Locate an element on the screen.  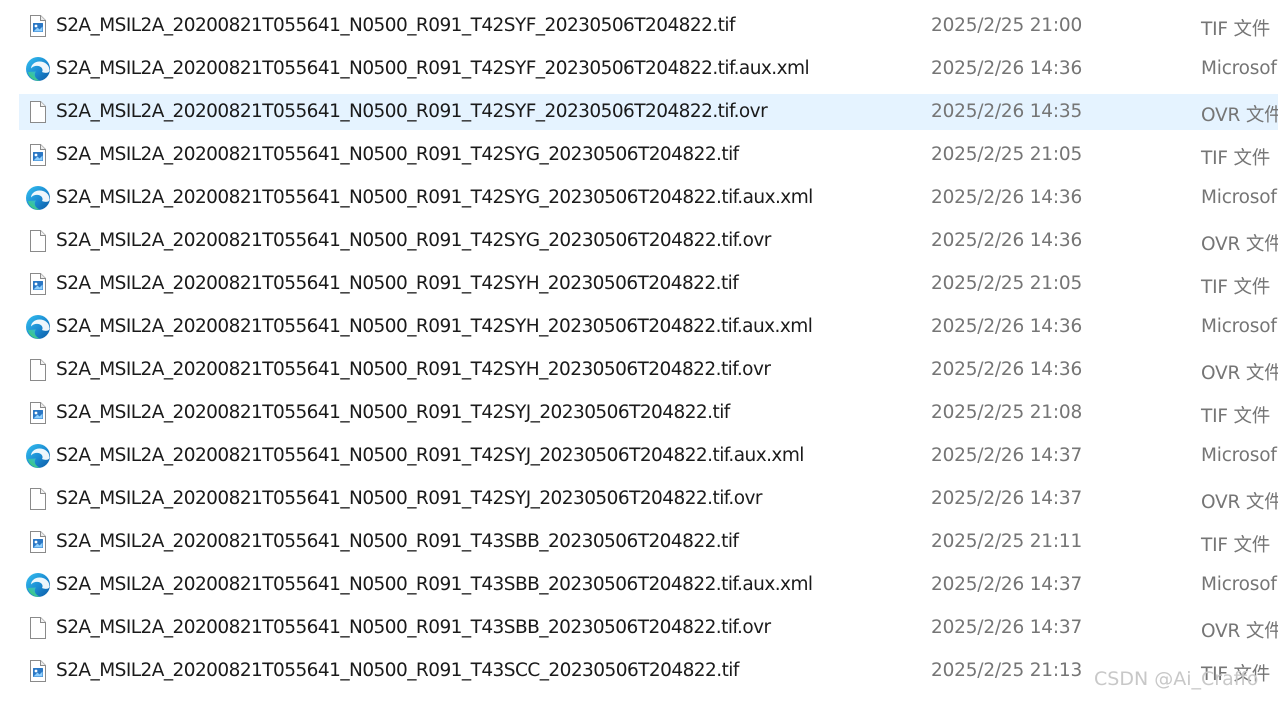
file-modified-date: 2025/2/25 21:13 is located at coordinates (1007, 670).